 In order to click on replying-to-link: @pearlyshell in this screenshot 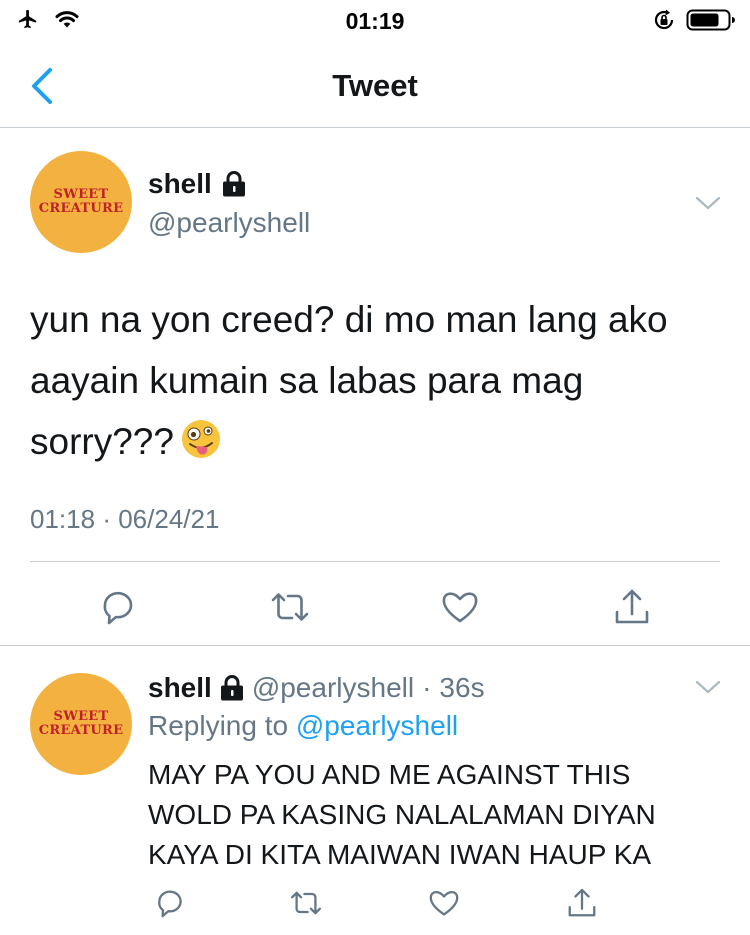, I will do `click(377, 725)`.